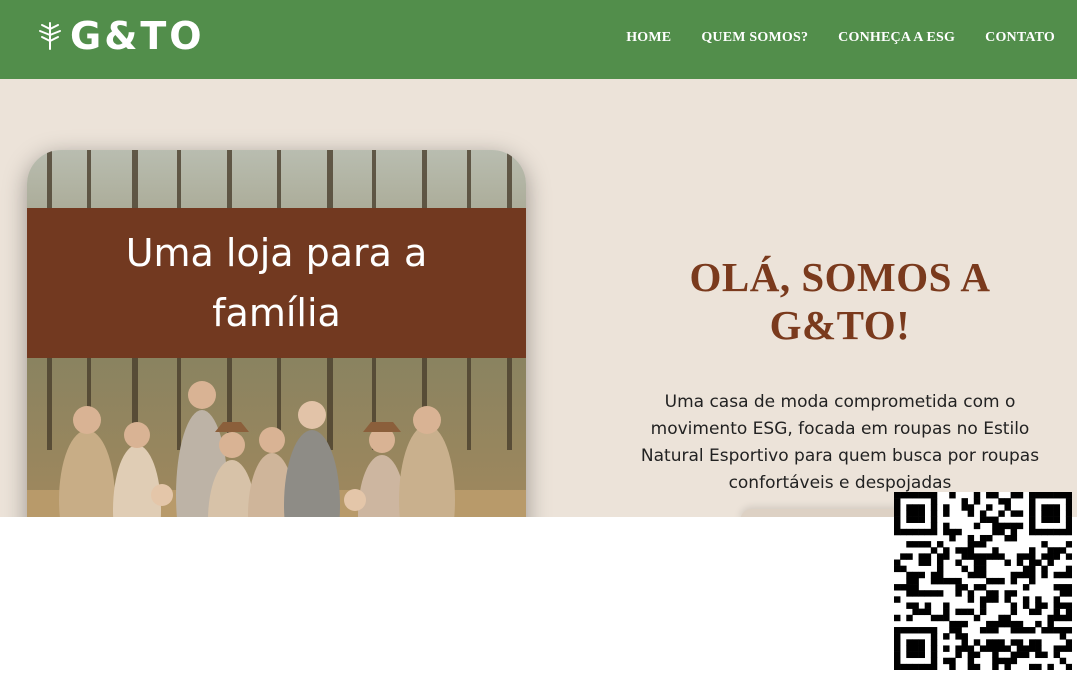 This screenshot has width=1077, height=686. I want to click on banner-text: Uma loja para a família, so click(276, 283).